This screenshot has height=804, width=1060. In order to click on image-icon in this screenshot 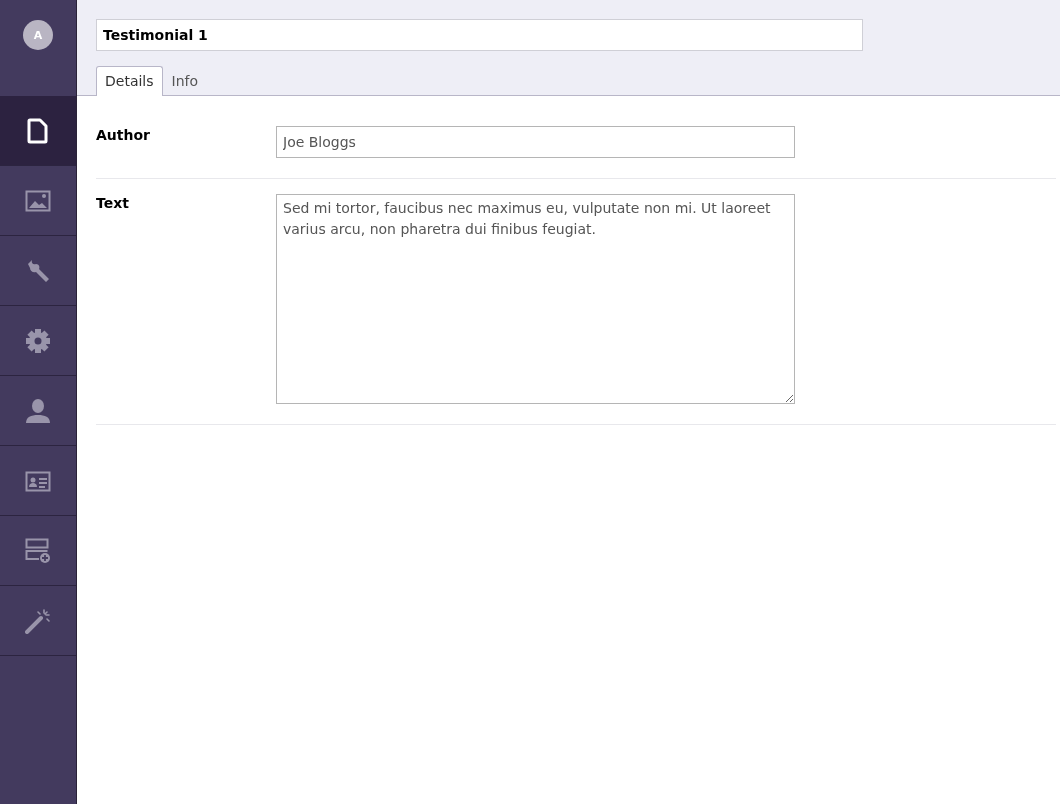, I will do `click(38, 200)`.